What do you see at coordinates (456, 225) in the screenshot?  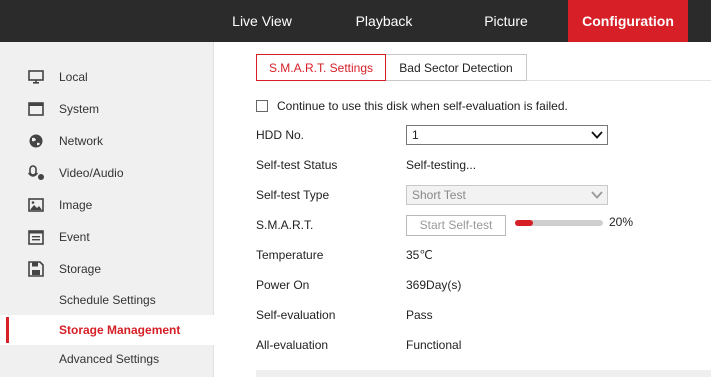 I see `start-self-test-button: Start Self-test` at bounding box center [456, 225].